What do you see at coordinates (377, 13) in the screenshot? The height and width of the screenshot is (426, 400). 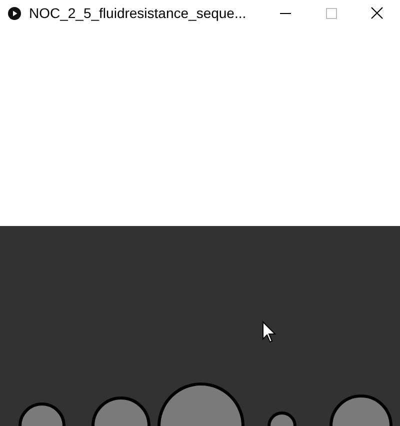 I see `close-icon` at bounding box center [377, 13].